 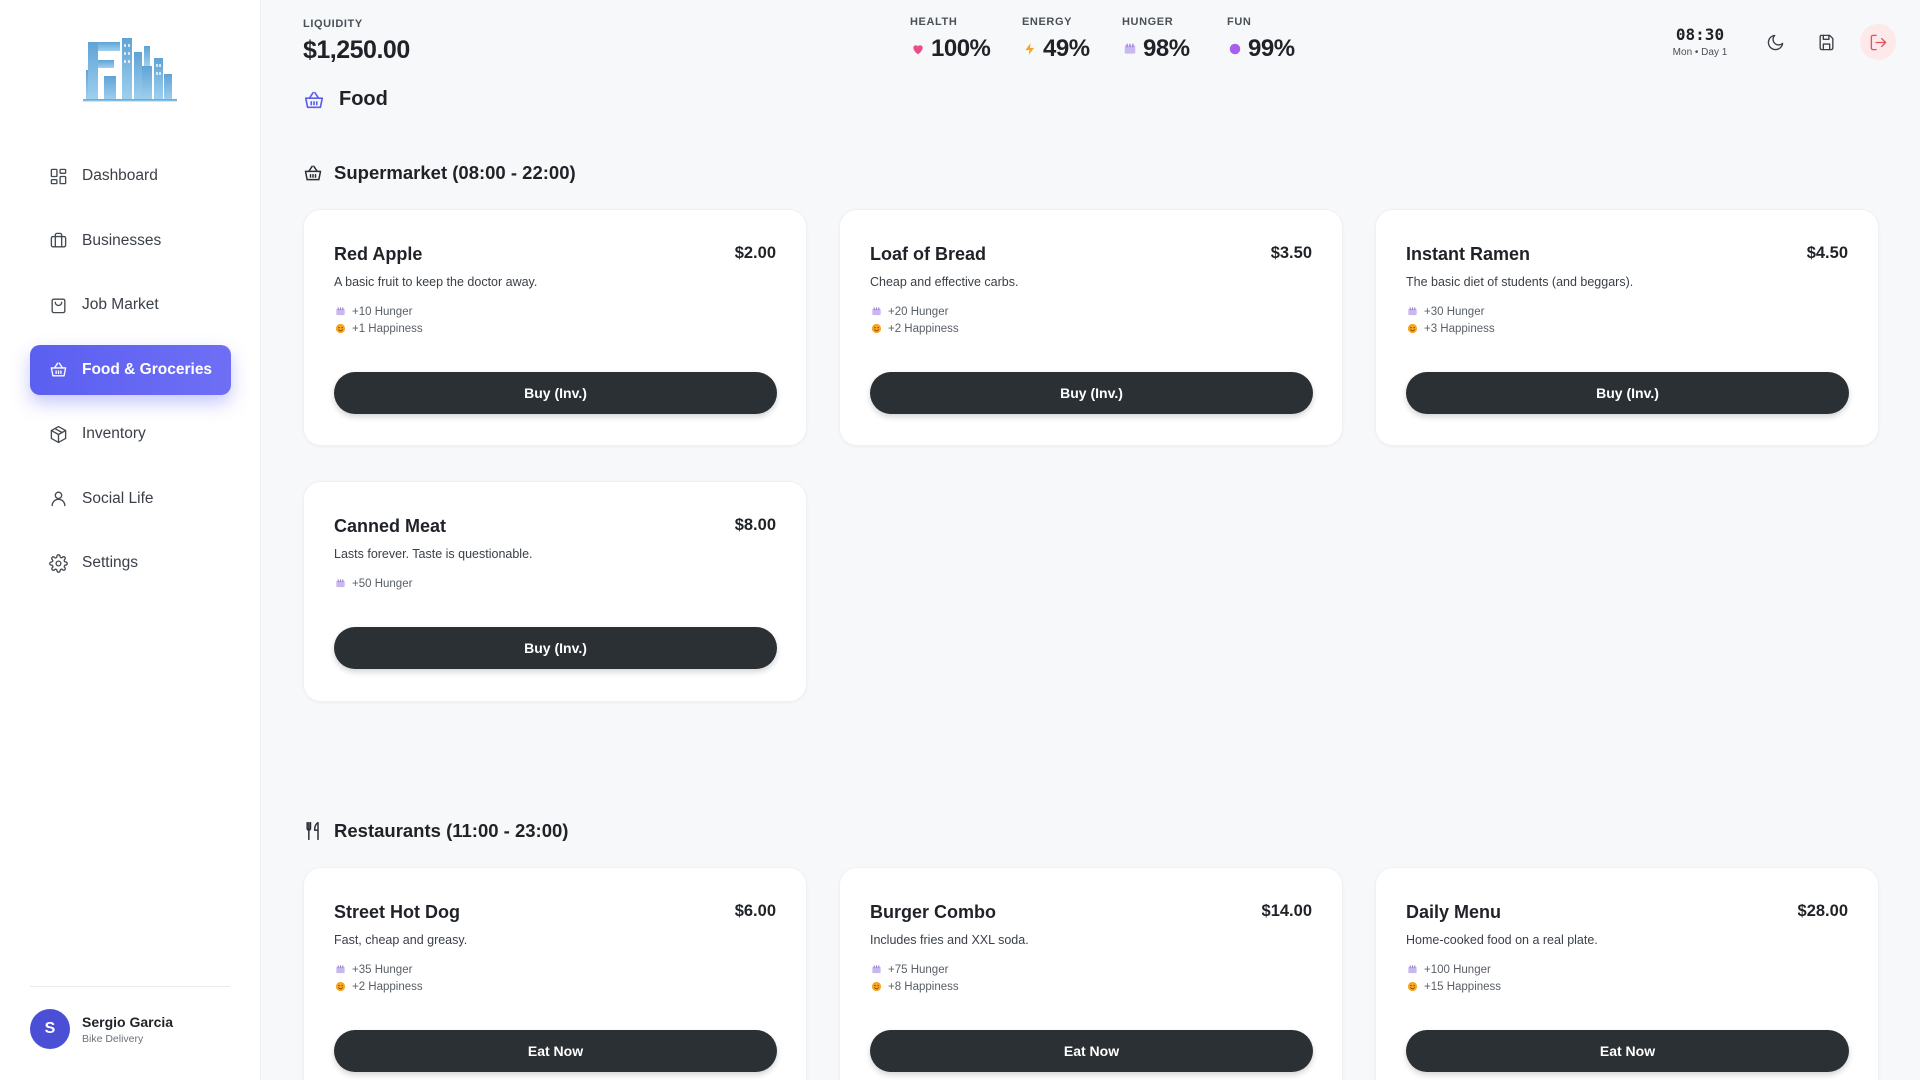 I want to click on sidebar-item-food-groceries: Food & Groceries, so click(x=130, y=369).